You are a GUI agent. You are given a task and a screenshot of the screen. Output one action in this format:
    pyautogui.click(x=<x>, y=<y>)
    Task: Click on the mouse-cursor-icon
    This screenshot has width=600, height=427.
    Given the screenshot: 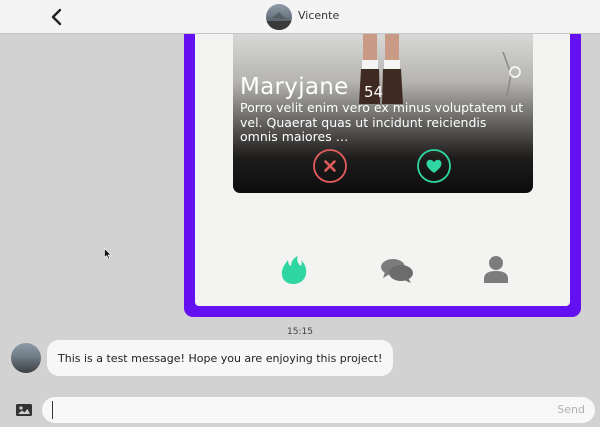 What is the action you would take?
    pyautogui.click(x=108, y=254)
    